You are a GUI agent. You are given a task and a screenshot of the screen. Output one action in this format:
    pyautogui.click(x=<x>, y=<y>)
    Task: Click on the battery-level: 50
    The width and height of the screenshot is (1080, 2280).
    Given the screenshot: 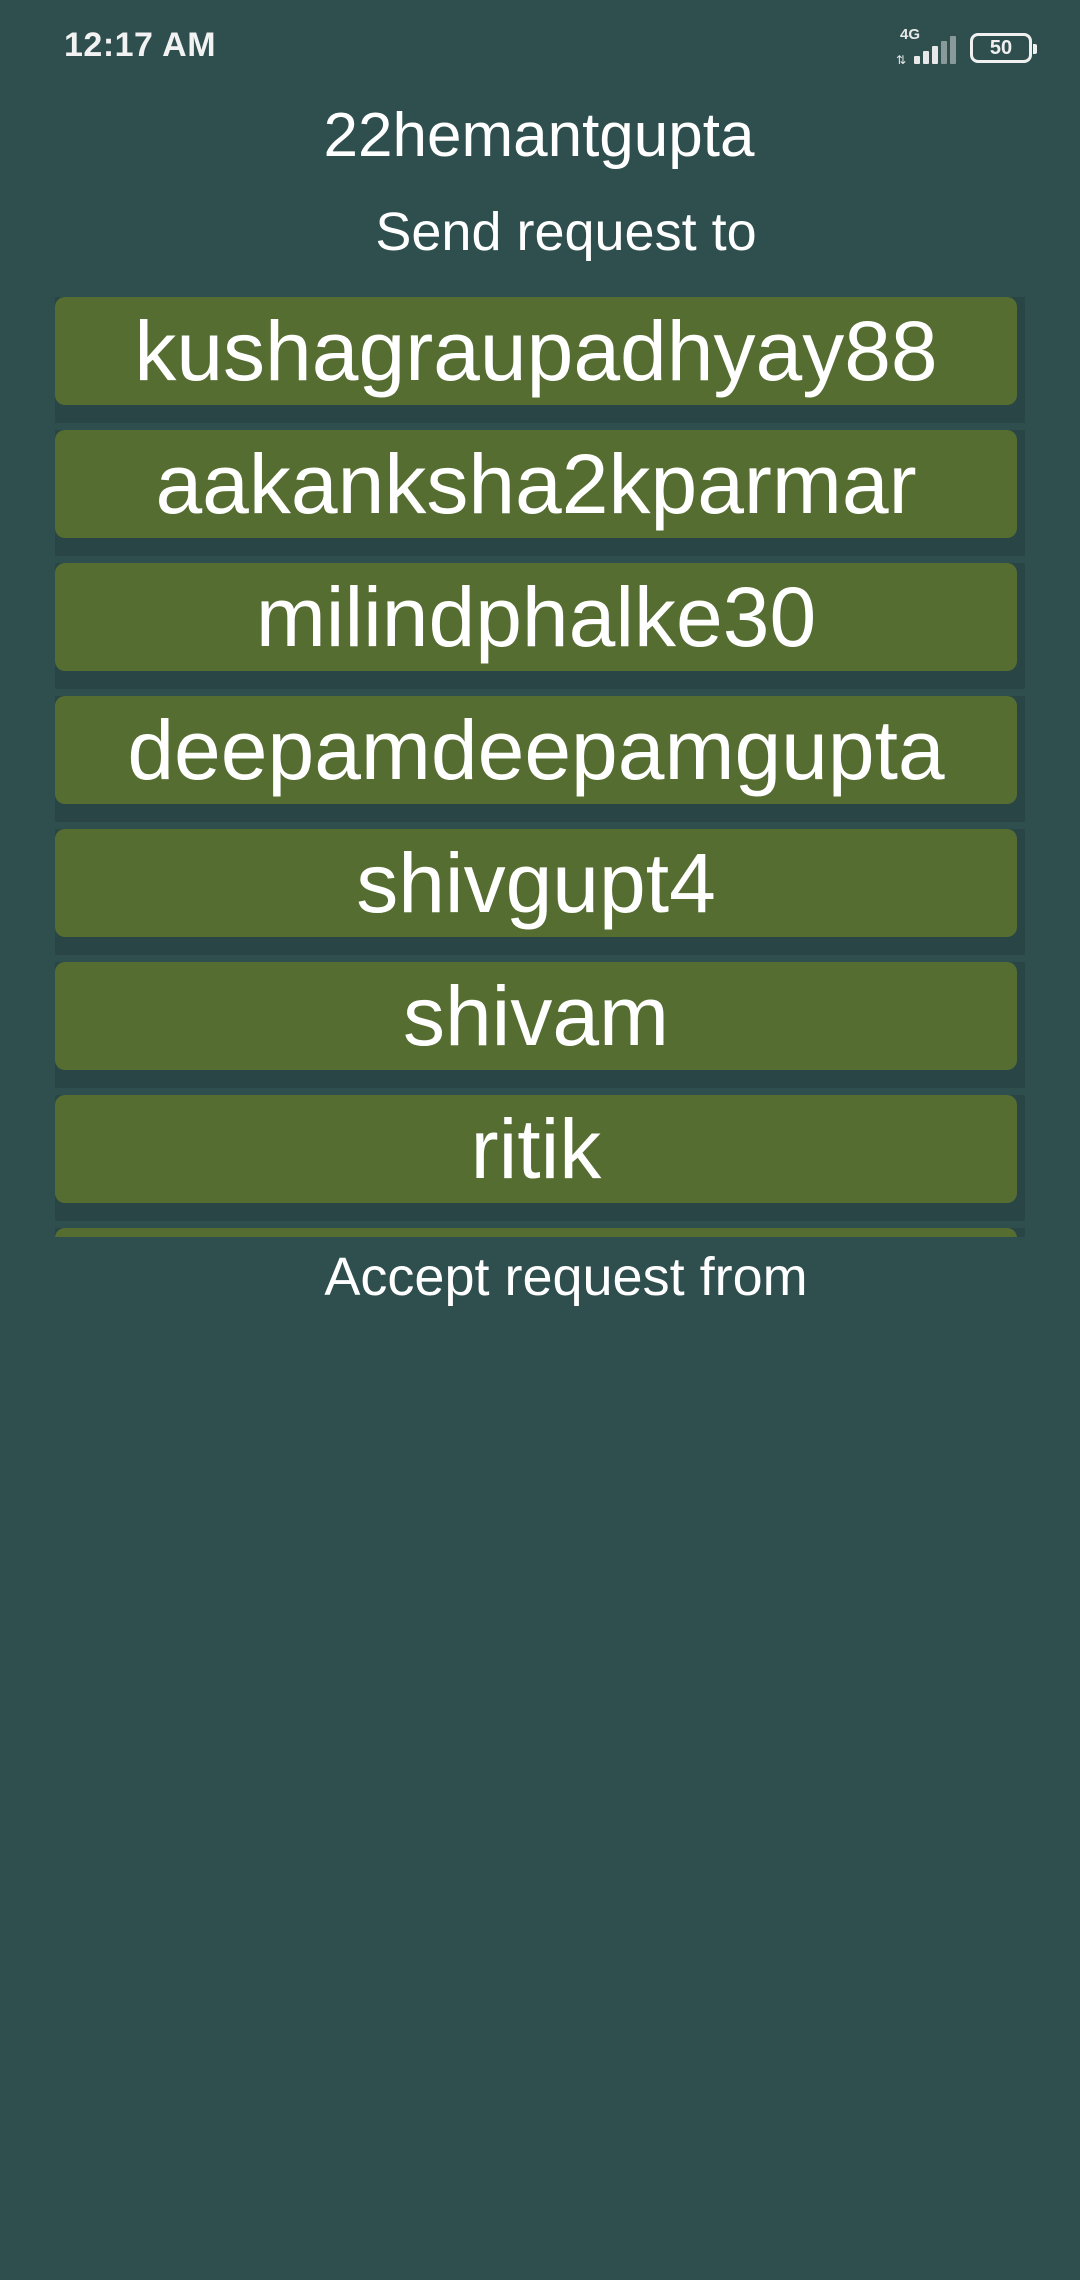 What is the action you would take?
    pyautogui.click(x=1001, y=47)
    